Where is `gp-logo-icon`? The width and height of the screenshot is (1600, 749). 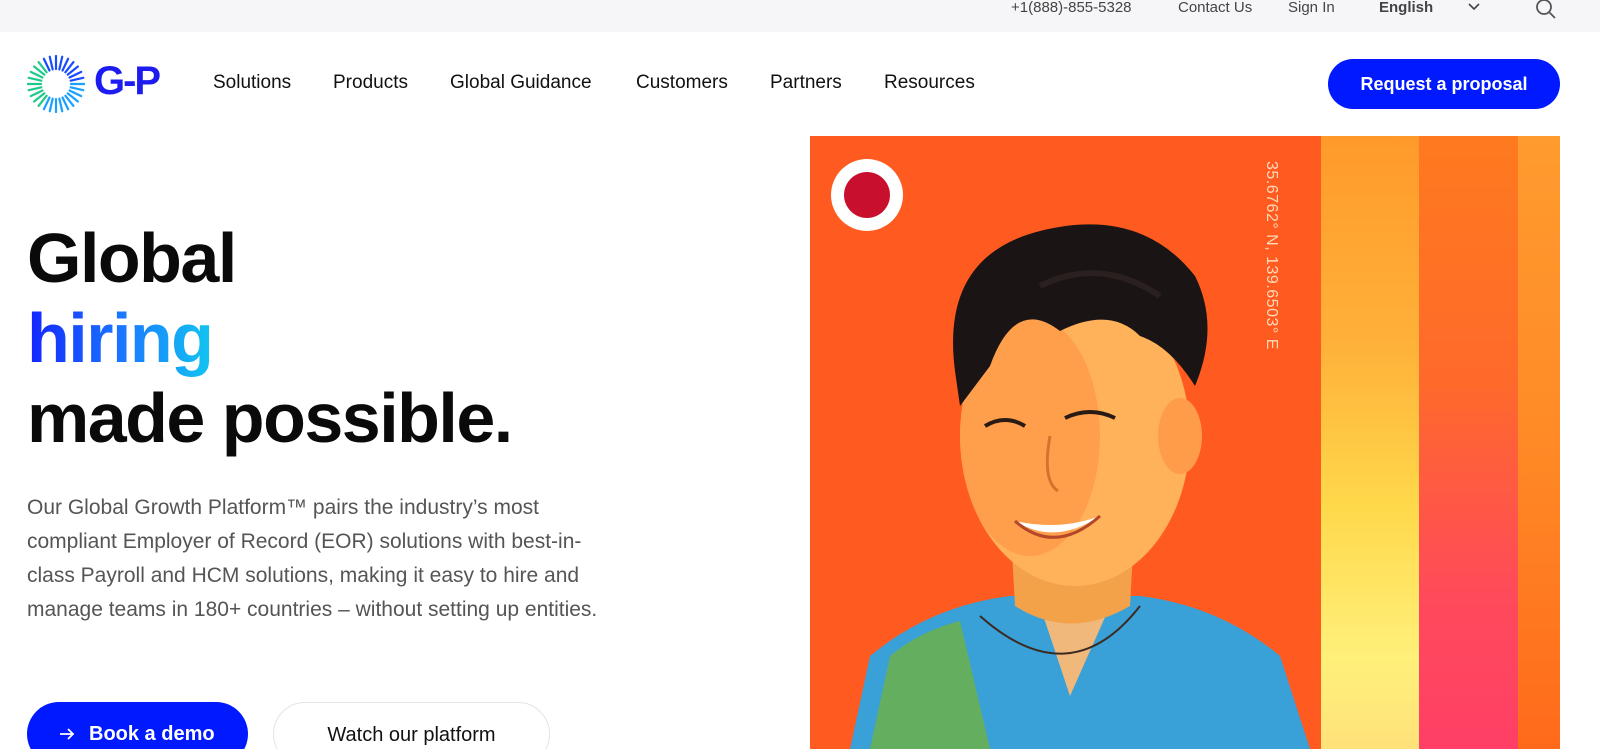 gp-logo-icon is located at coordinates (56, 84).